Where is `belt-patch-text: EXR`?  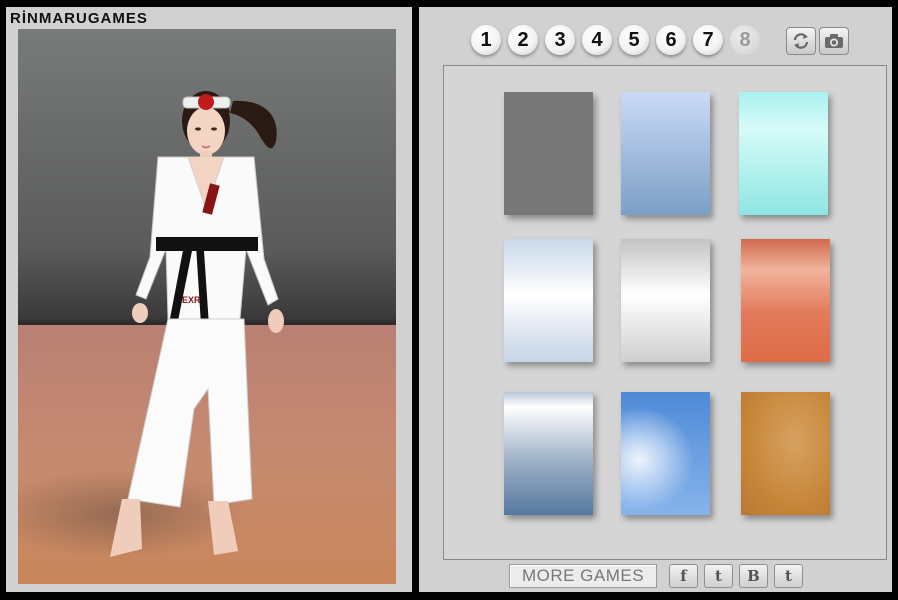 belt-patch-text: EXR is located at coordinates (191, 300).